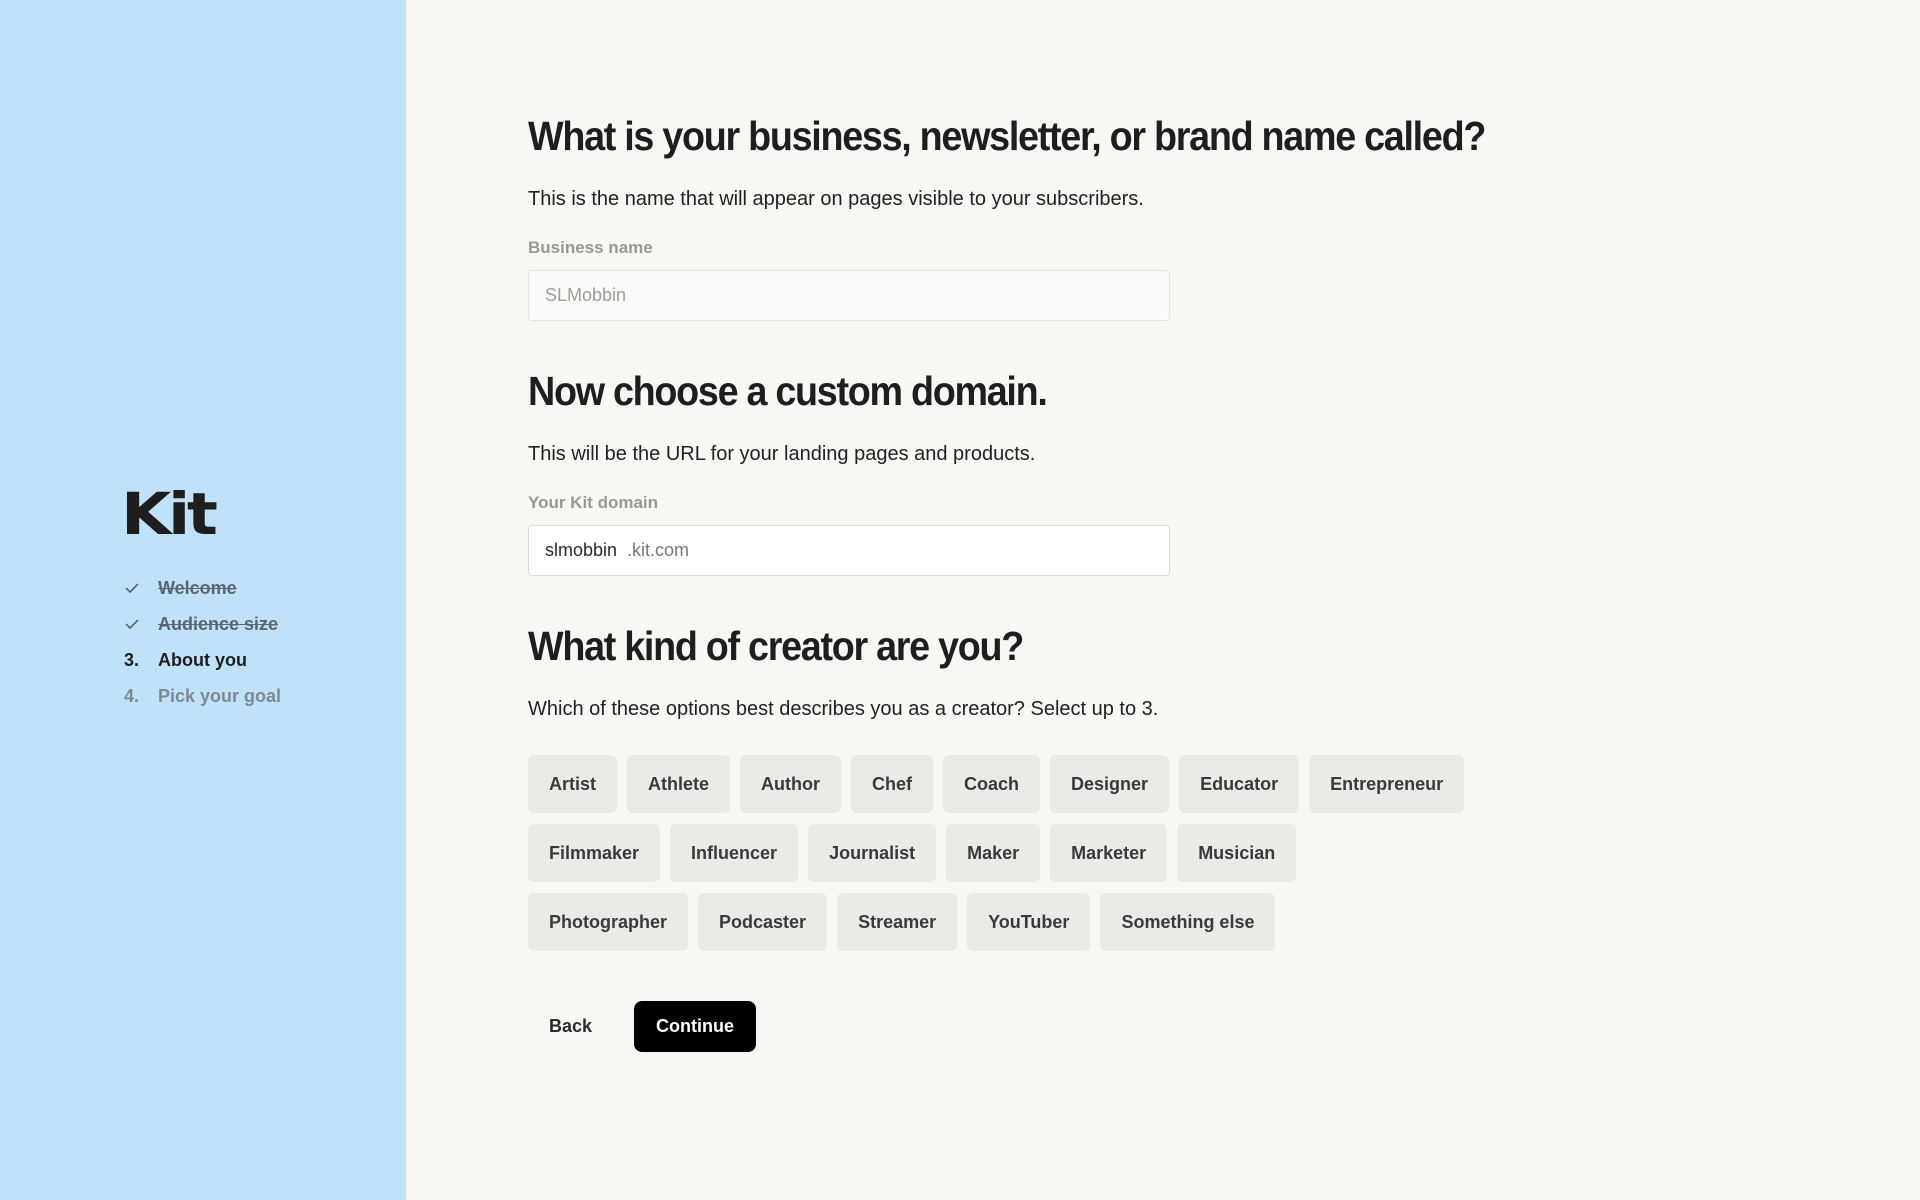 The height and width of the screenshot is (1200, 1920). I want to click on step-number: 4., so click(132, 695).